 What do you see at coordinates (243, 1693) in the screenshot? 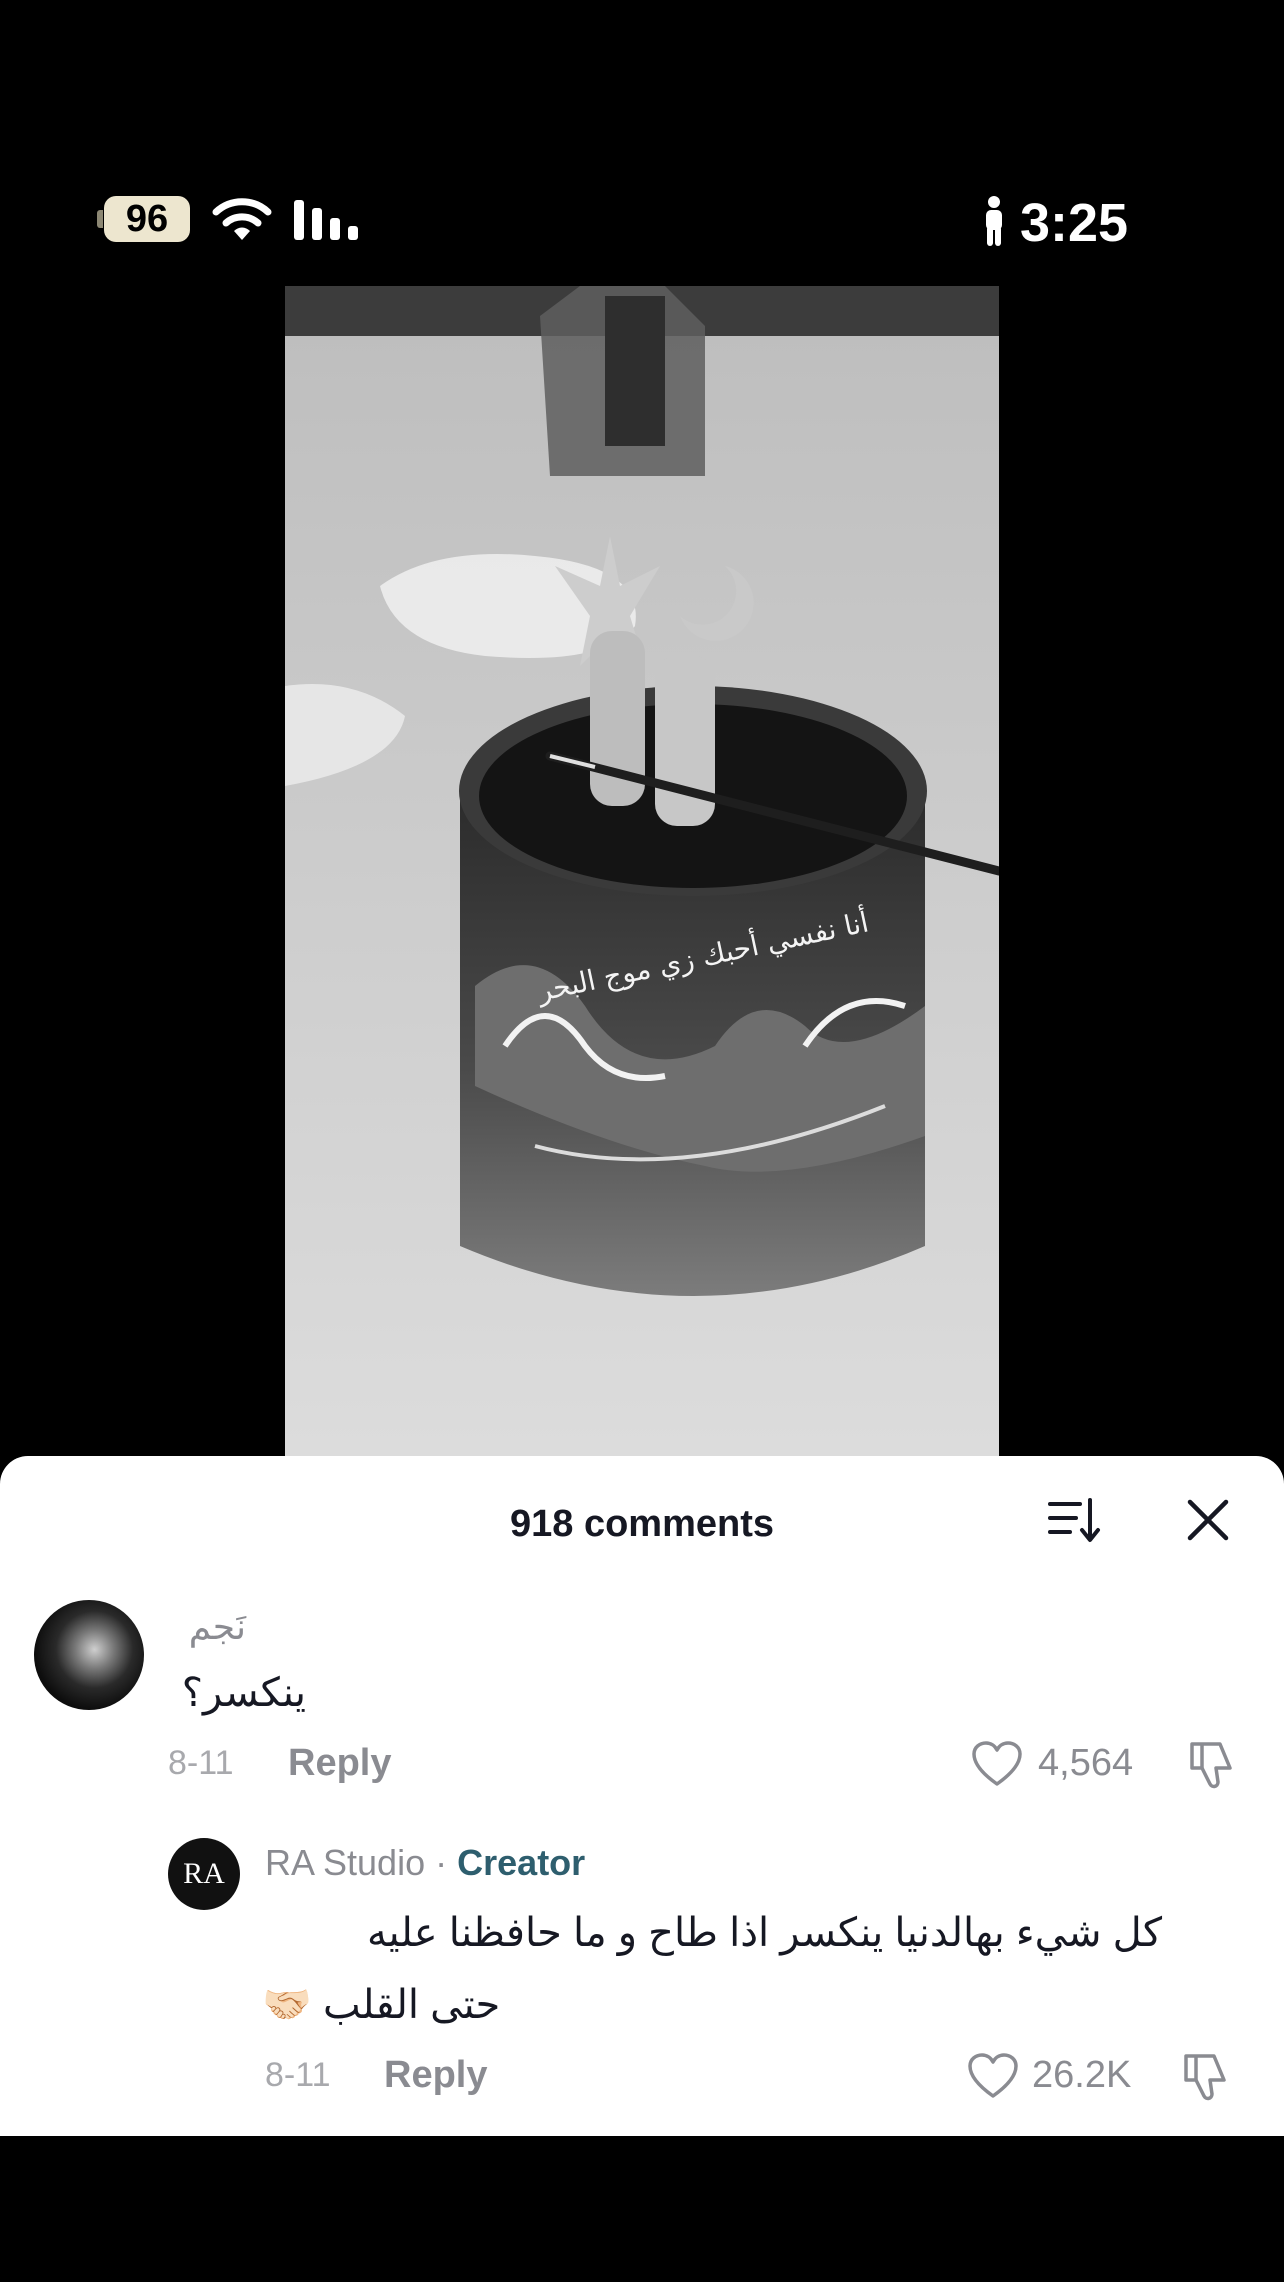
I see `comment-text: ينكسر؟` at bounding box center [243, 1693].